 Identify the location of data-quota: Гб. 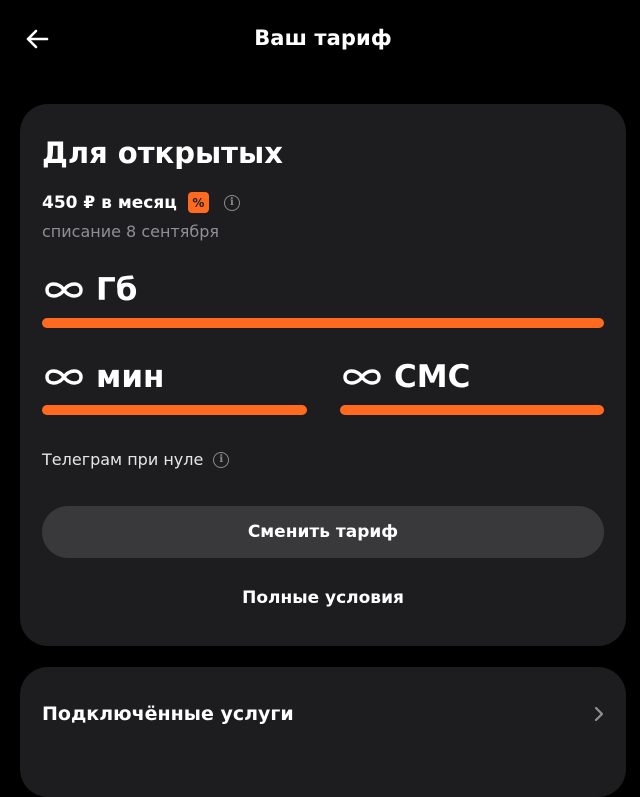
(89, 290).